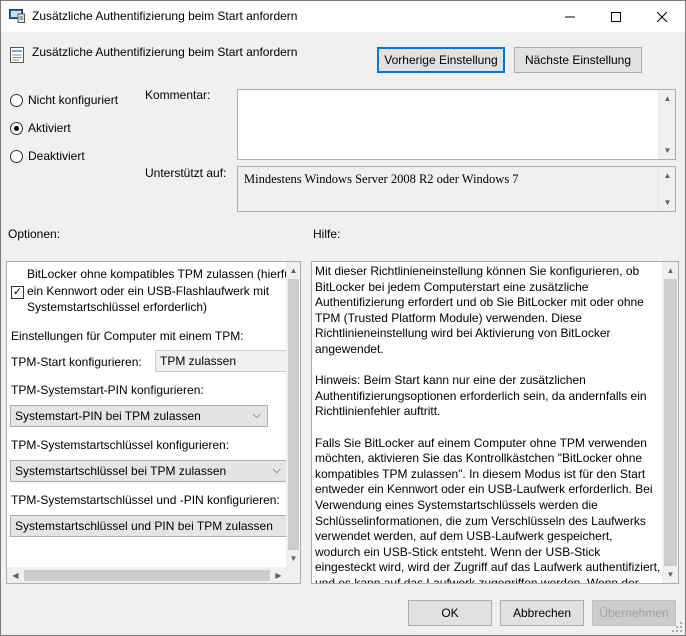  What do you see at coordinates (121, 471) in the screenshot?
I see `key-value: Systemstartschlüssel bei TPM zulassen` at bounding box center [121, 471].